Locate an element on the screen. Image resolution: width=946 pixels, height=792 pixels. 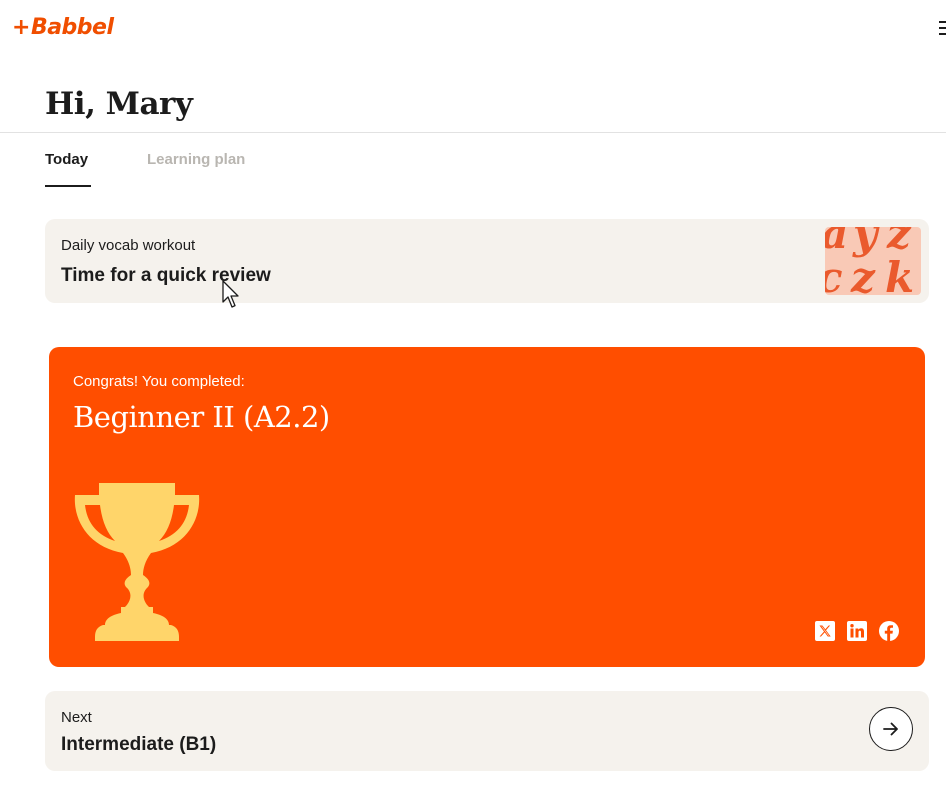
hamburger-menu-icon is located at coordinates (942, 28).